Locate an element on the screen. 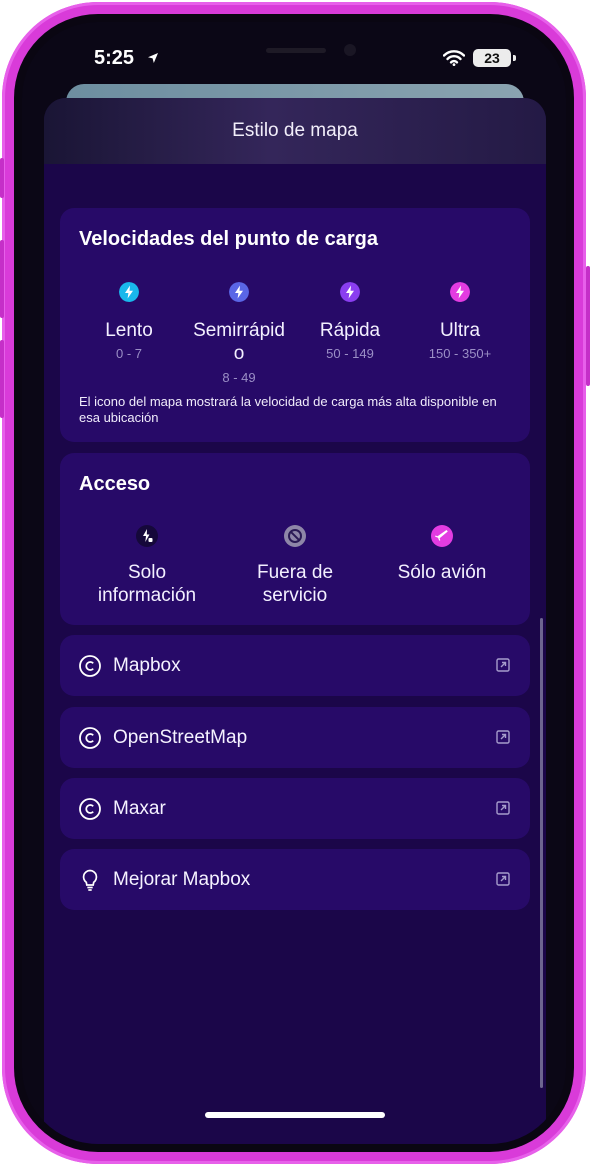 The height and width of the screenshot is (1168, 590). status-time: 5:25 is located at coordinates (114, 58).